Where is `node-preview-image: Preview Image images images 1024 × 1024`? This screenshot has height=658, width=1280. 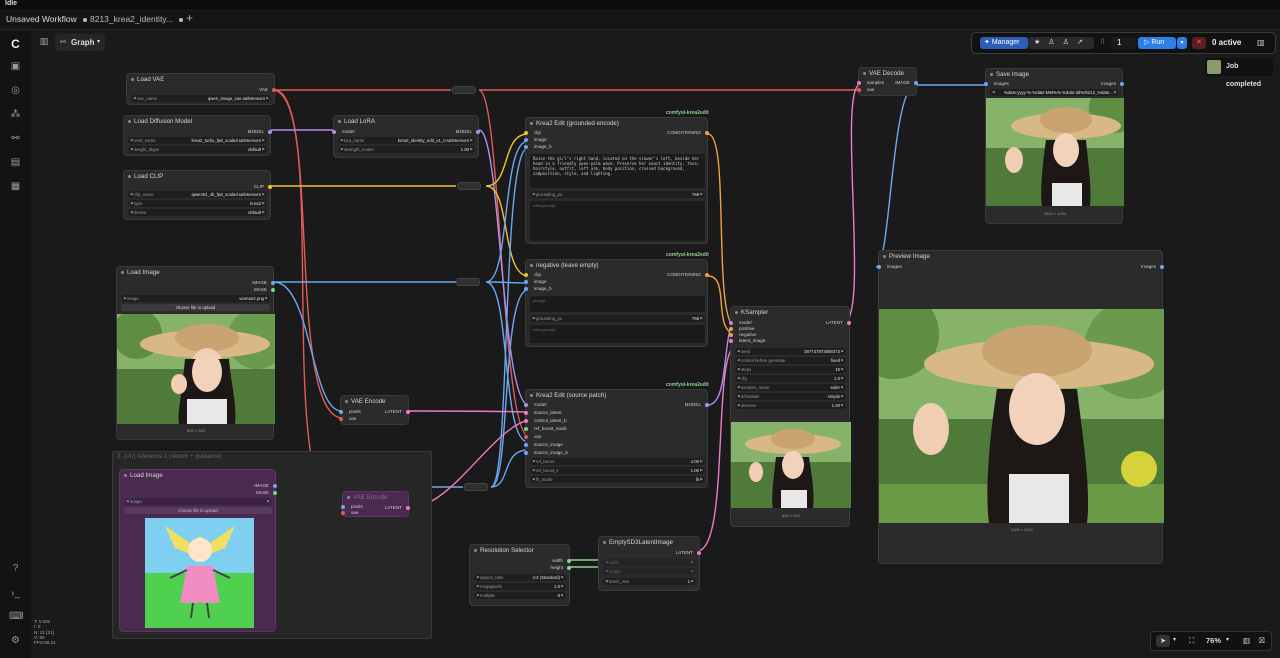
node-preview-image: Preview Image images images 1024 × 1024 is located at coordinates (1020, 407).